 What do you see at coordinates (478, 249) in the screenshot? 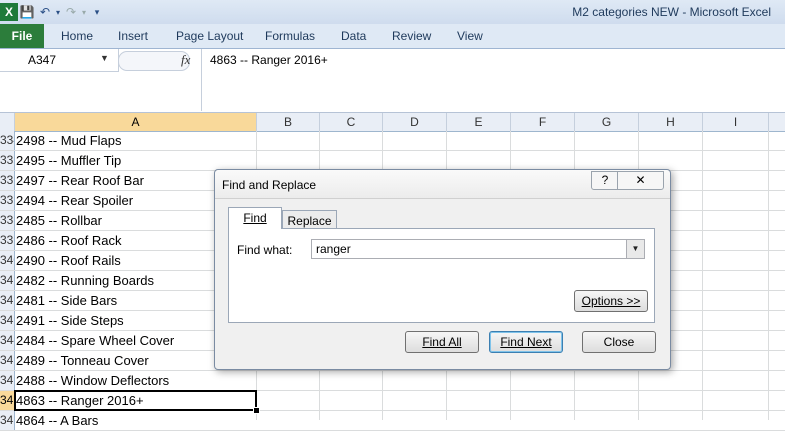
I see `find-what-input: ranger ▼` at bounding box center [478, 249].